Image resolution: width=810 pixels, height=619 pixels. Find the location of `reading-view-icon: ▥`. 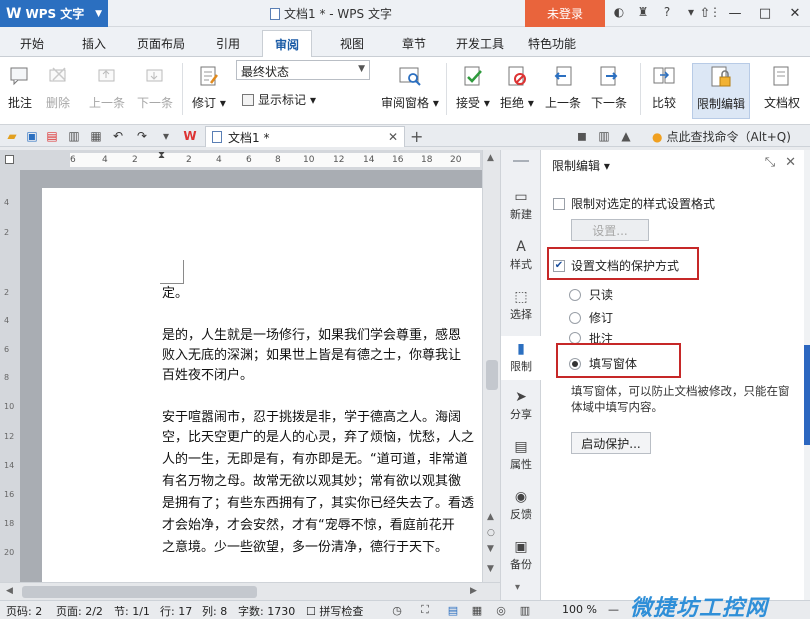

reading-view-icon: ▥ is located at coordinates (525, 610).